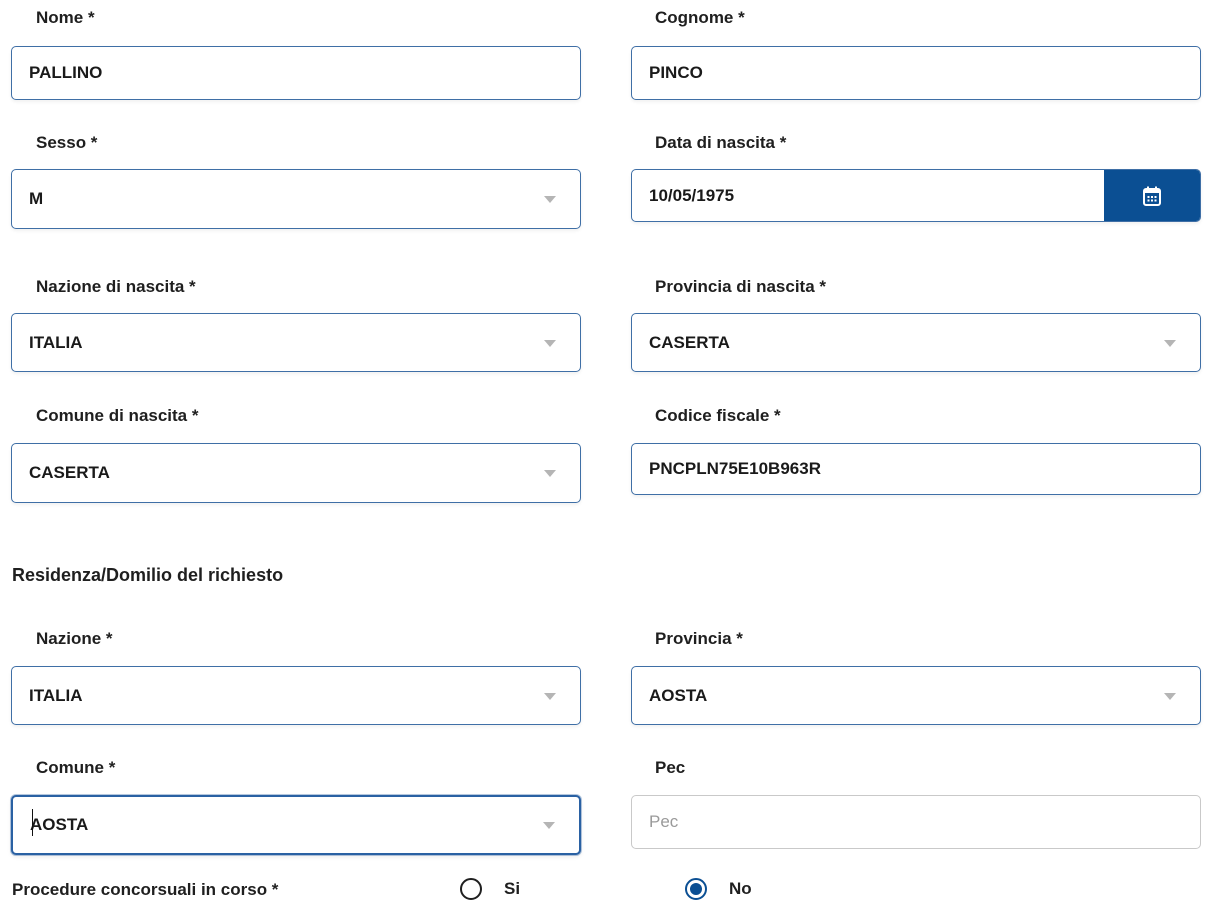  What do you see at coordinates (490, 889) in the screenshot?
I see `radio-si: Si` at bounding box center [490, 889].